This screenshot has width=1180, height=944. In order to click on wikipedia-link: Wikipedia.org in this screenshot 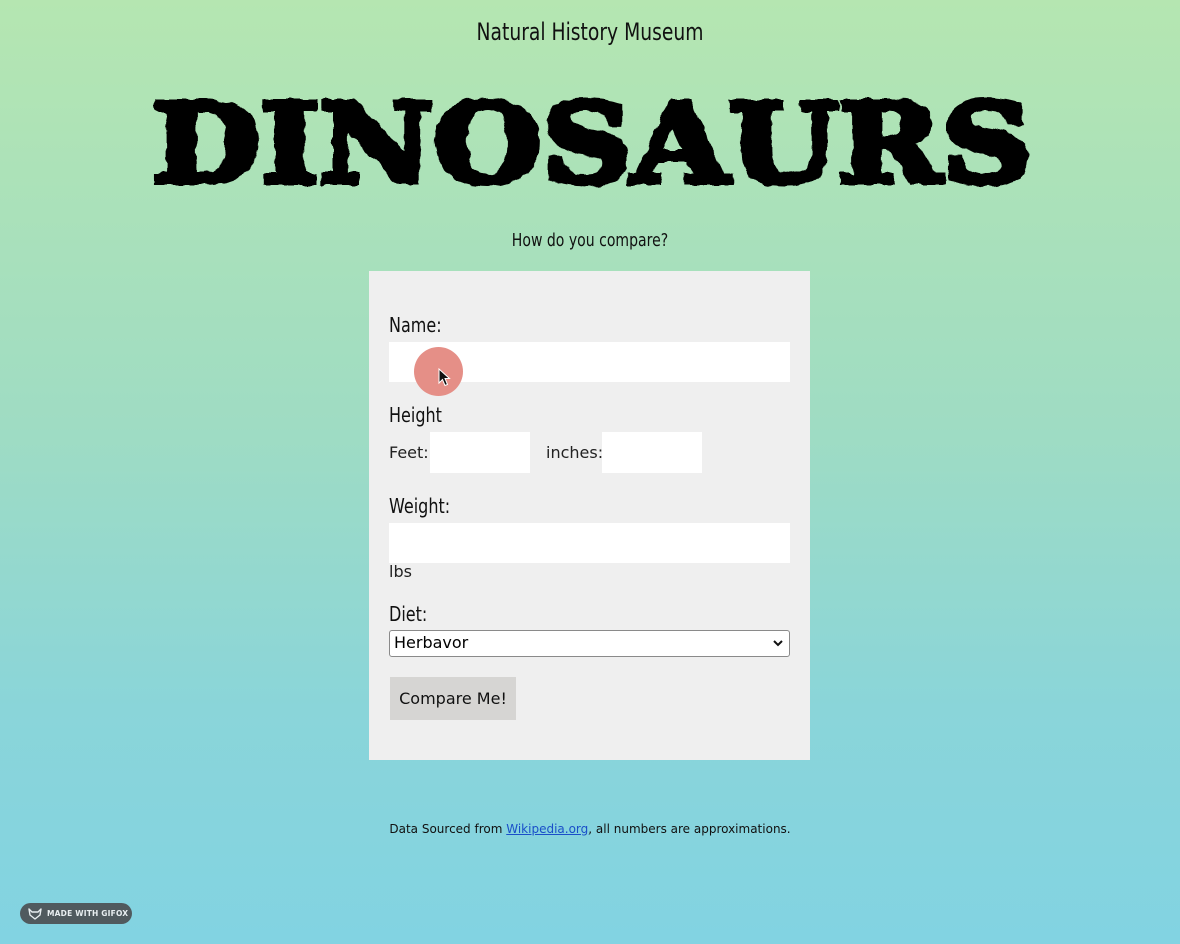, I will do `click(547, 829)`.